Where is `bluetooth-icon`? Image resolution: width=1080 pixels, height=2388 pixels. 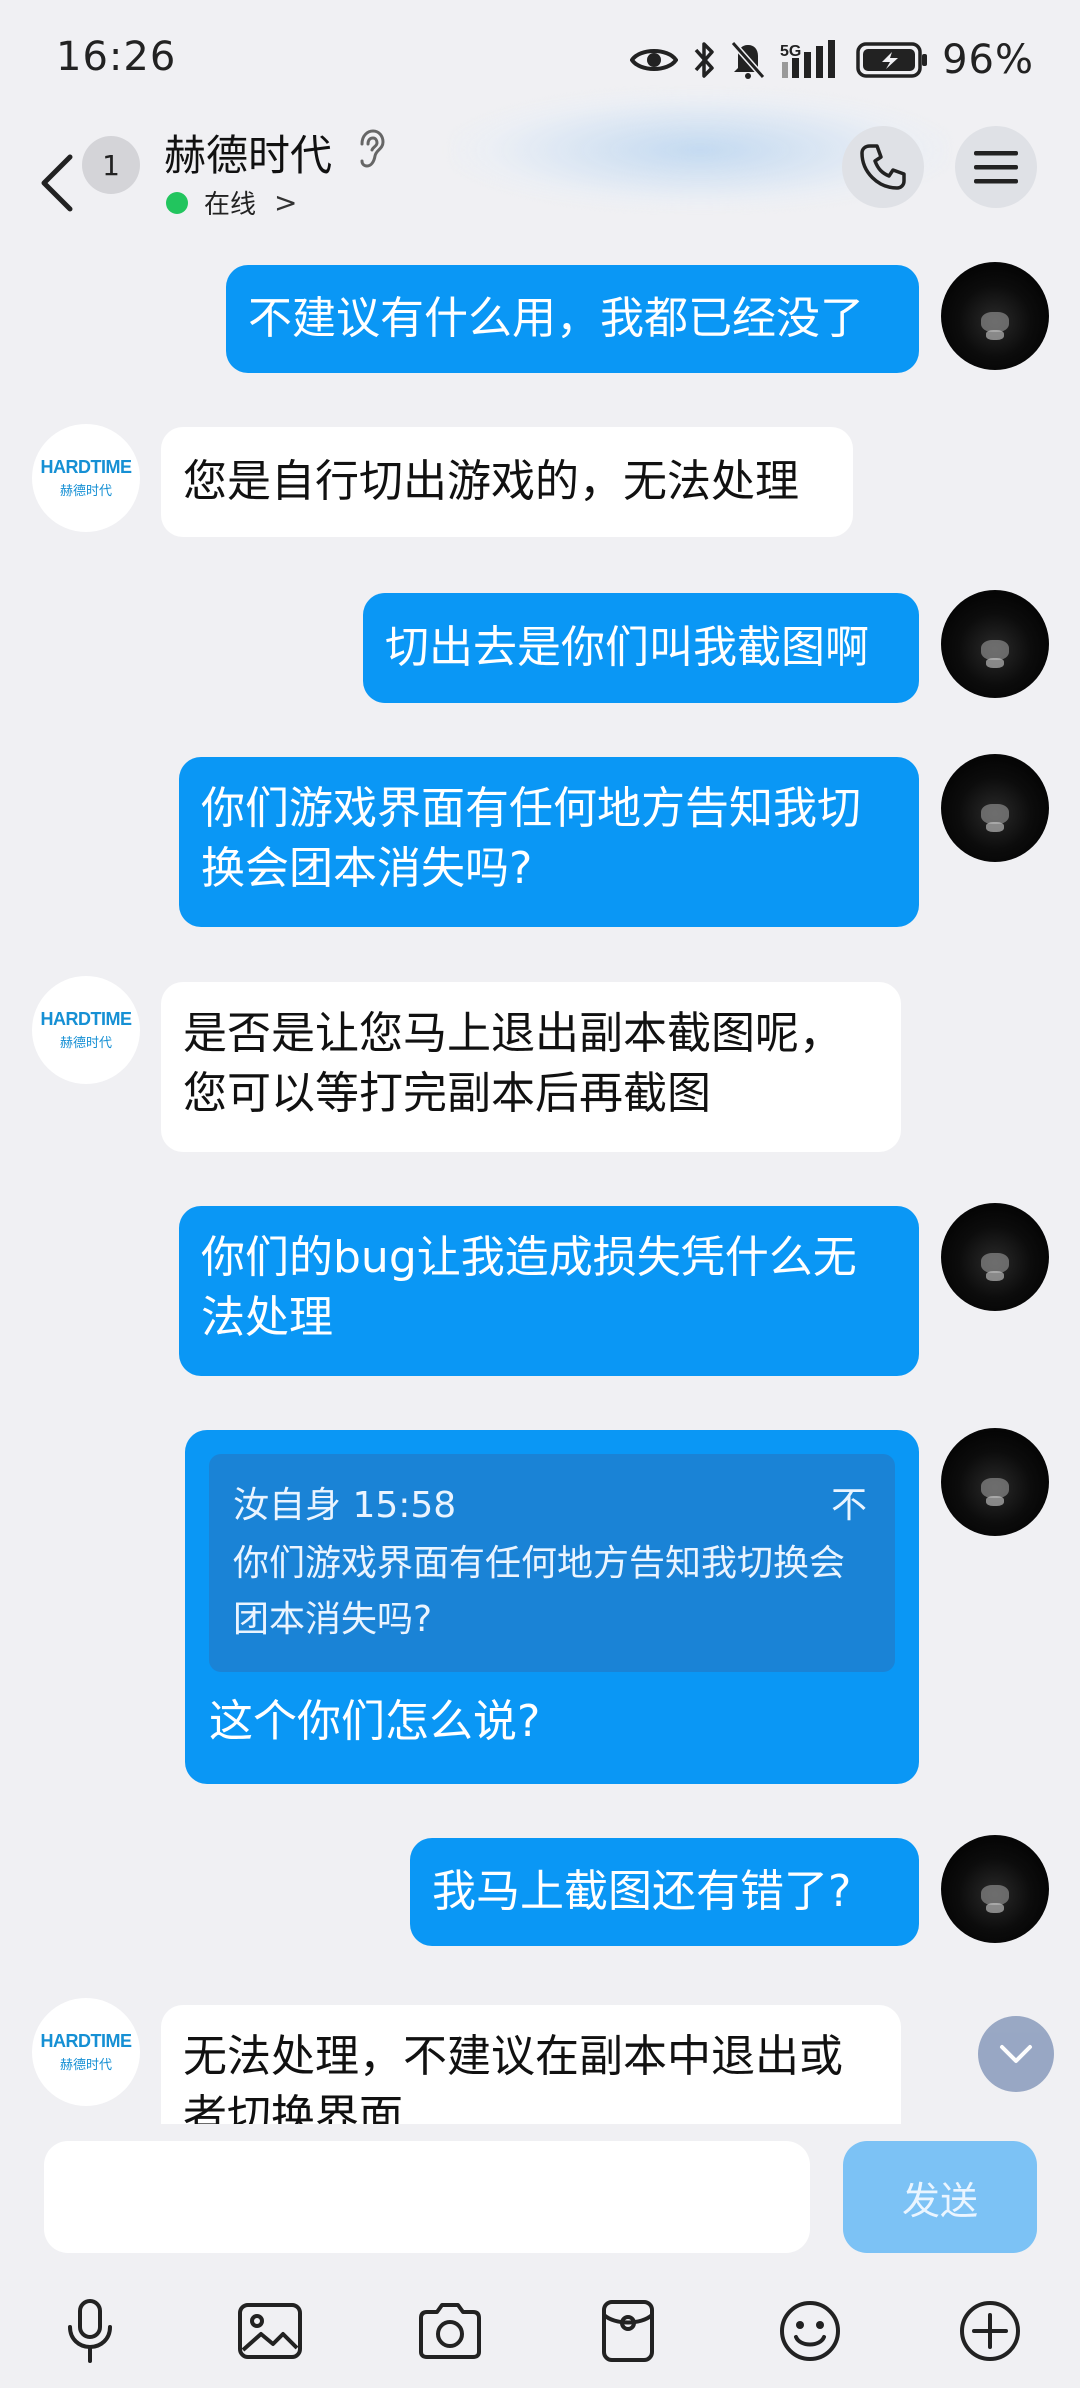 bluetooth-icon is located at coordinates (704, 60).